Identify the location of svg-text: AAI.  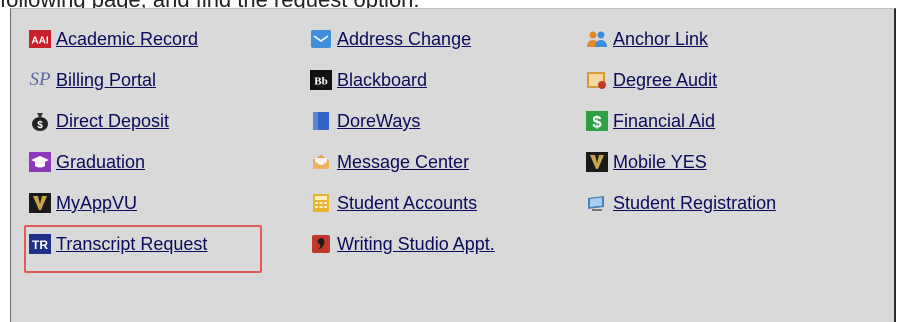
(39, 41).